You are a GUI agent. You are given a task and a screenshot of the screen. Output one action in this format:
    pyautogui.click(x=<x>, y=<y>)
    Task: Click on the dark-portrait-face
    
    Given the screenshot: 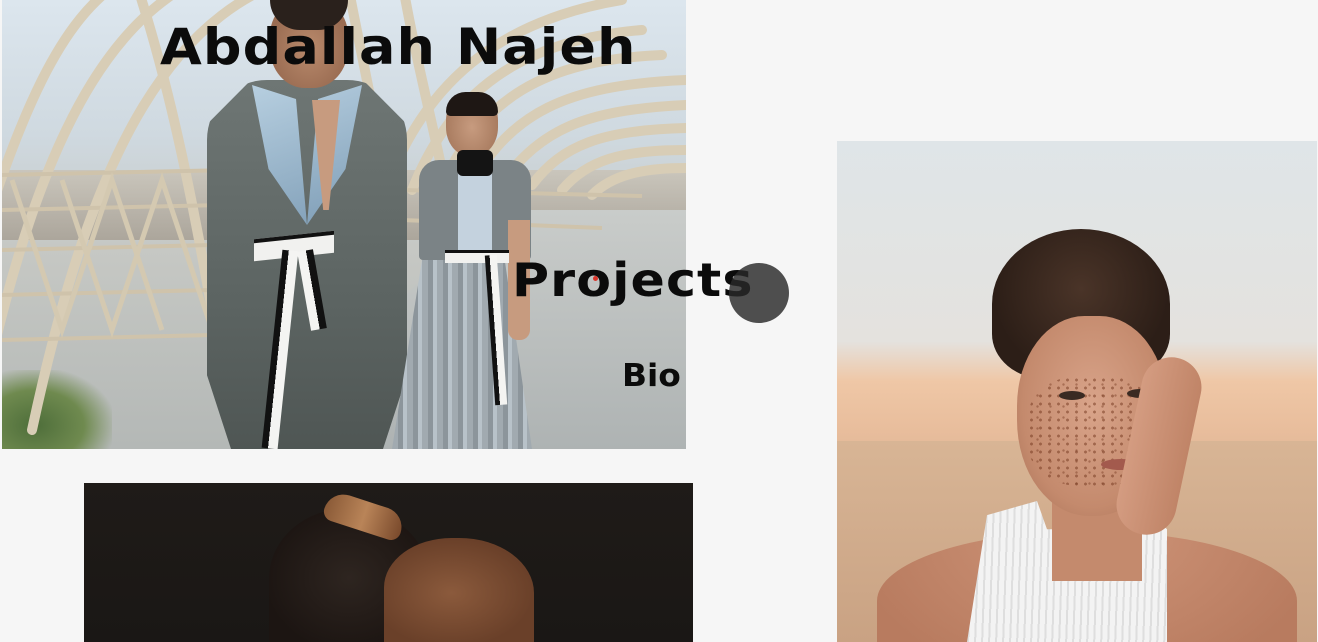 What is the action you would take?
    pyautogui.click(x=459, y=590)
    